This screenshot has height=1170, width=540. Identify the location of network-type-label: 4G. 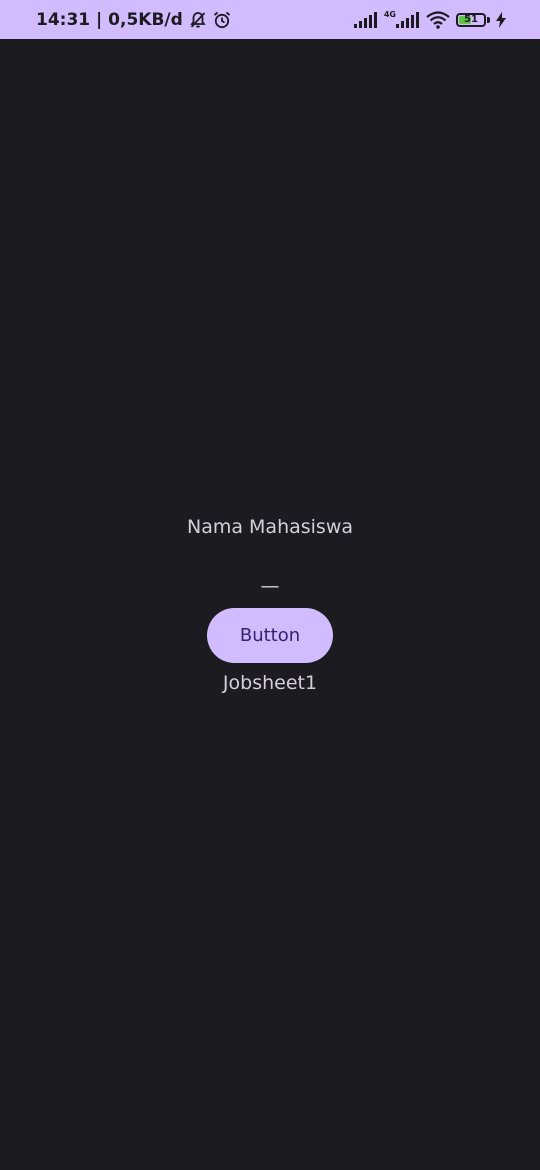
(389, 14).